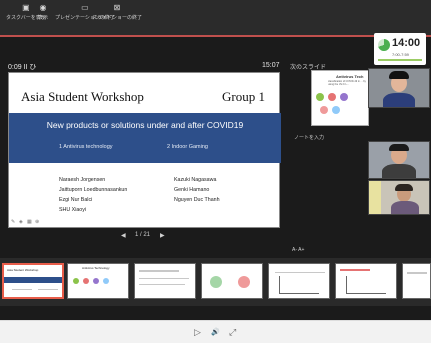 The image size is (431, 343). What do you see at coordinates (23, 270) in the screenshot?
I see `thumbnail-title: Asia Student Workshop` at bounding box center [23, 270].